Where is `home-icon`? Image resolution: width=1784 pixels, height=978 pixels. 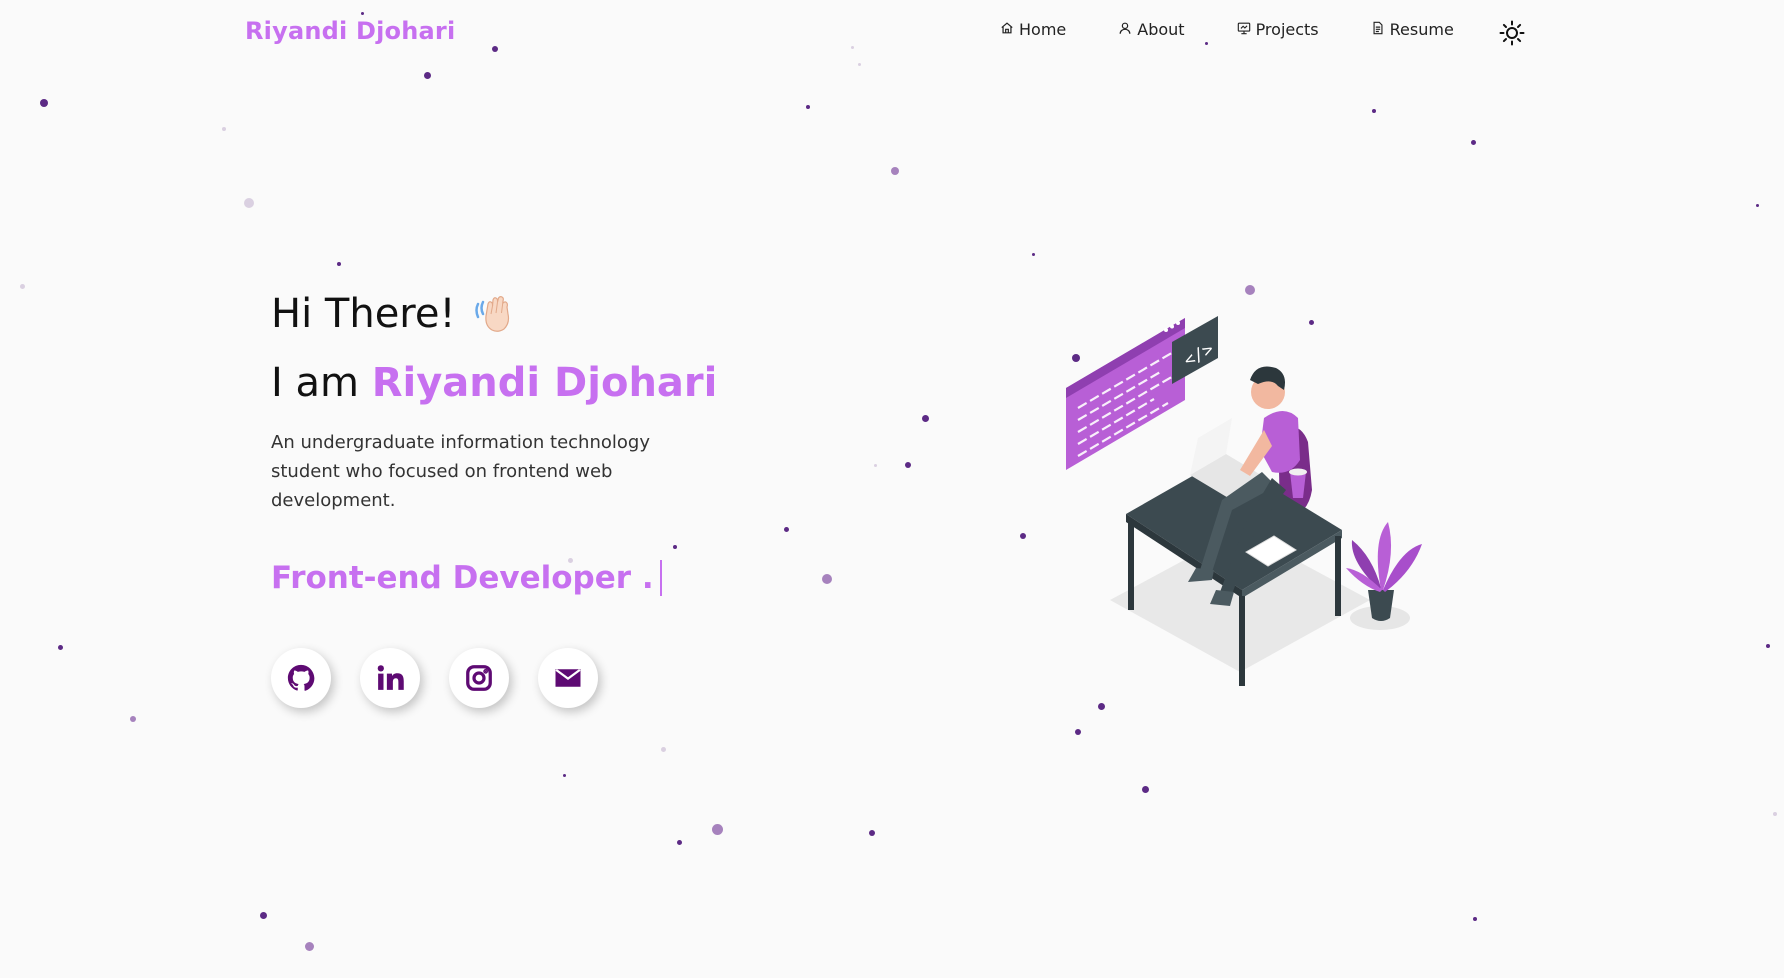 home-icon is located at coordinates (1007, 29).